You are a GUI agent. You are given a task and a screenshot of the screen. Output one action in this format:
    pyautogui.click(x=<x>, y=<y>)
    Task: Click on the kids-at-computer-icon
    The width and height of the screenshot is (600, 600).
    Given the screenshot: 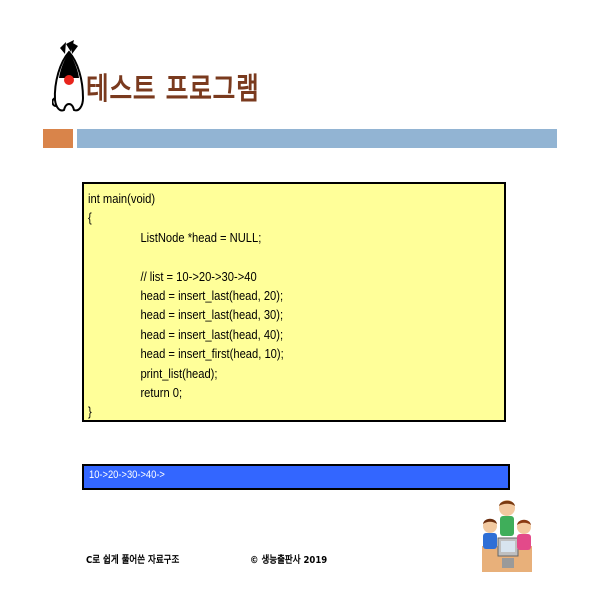 What is the action you would take?
    pyautogui.click(x=507, y=536)
    